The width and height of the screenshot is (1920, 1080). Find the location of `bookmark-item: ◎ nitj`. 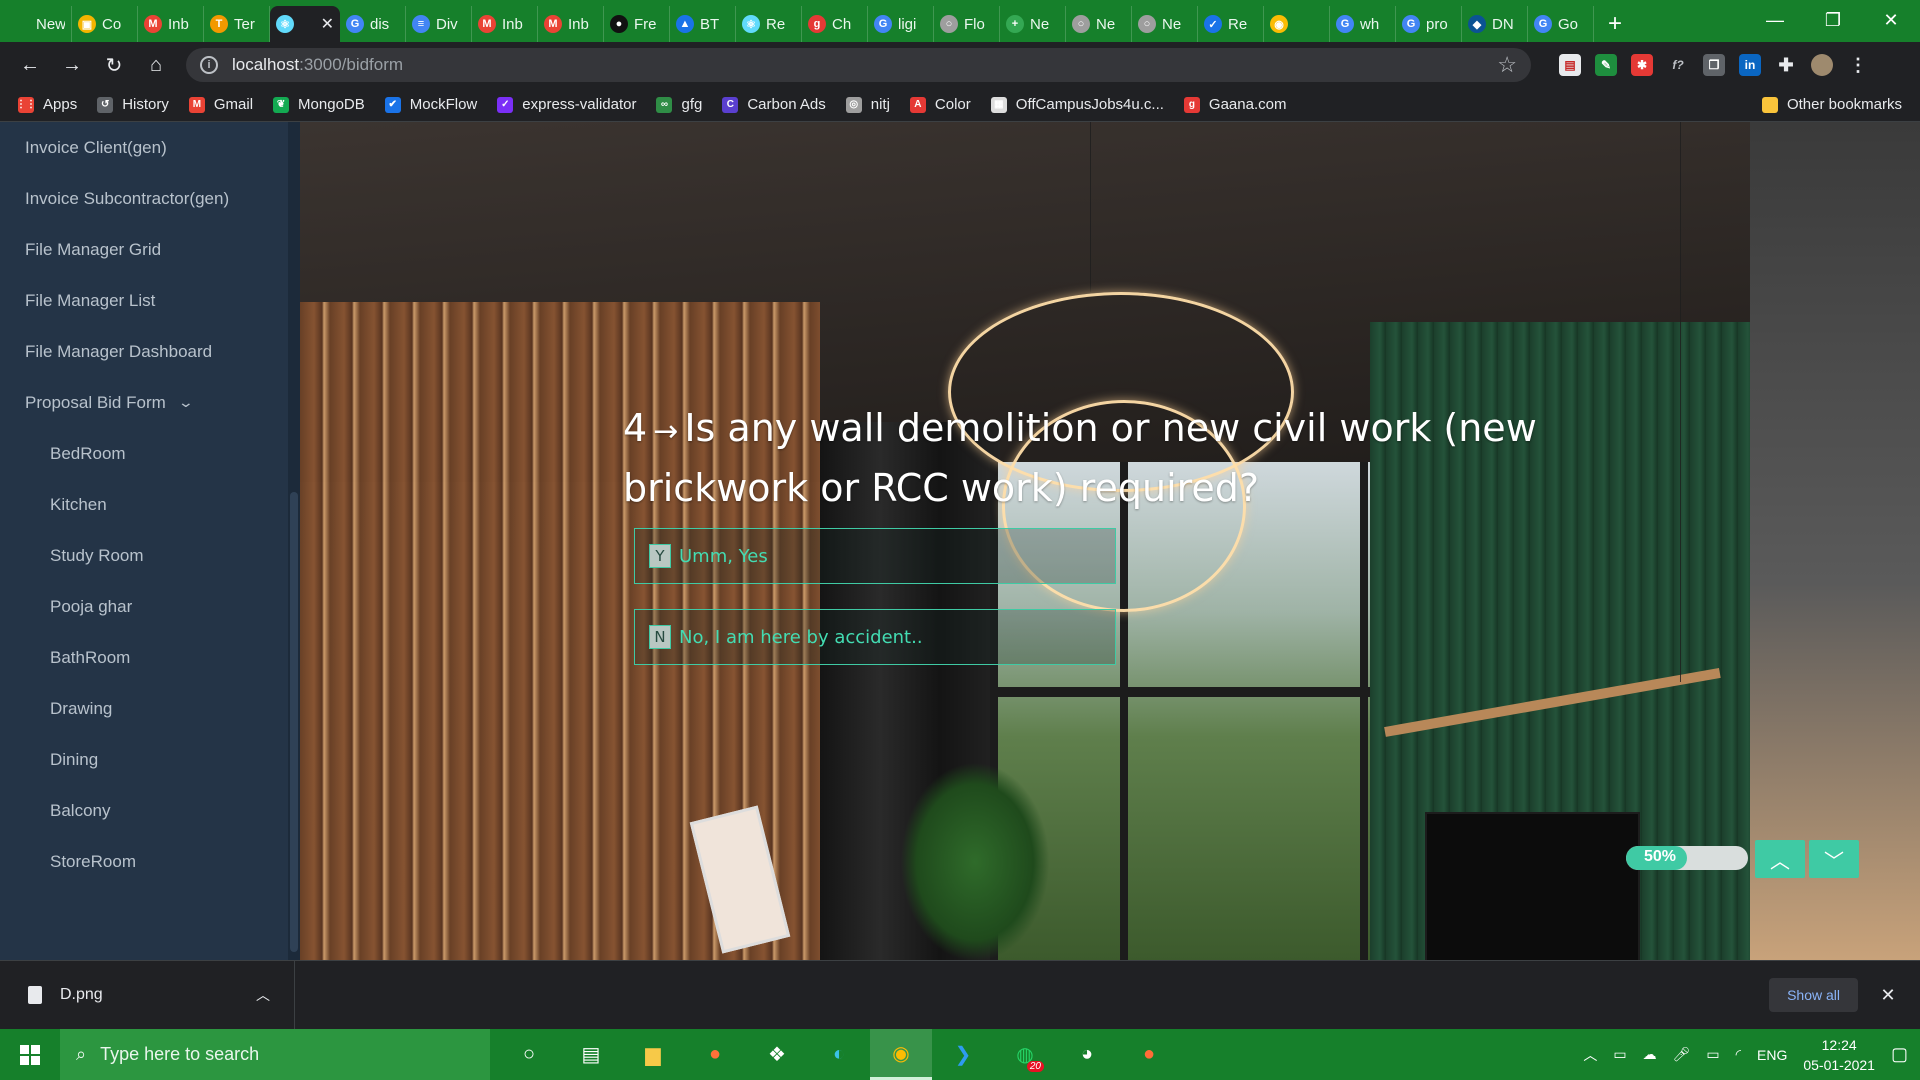

bookmark-item: ◎ nitj is located at coordinates (867, 104).